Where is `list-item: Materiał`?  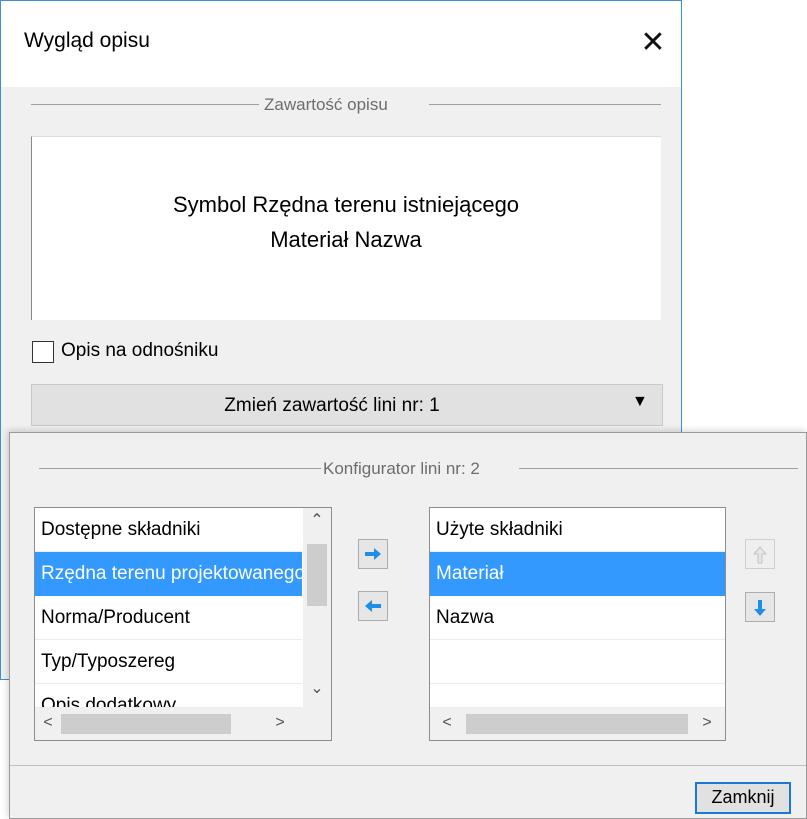
list-item: Materiał is located at coordinates (577, 574).